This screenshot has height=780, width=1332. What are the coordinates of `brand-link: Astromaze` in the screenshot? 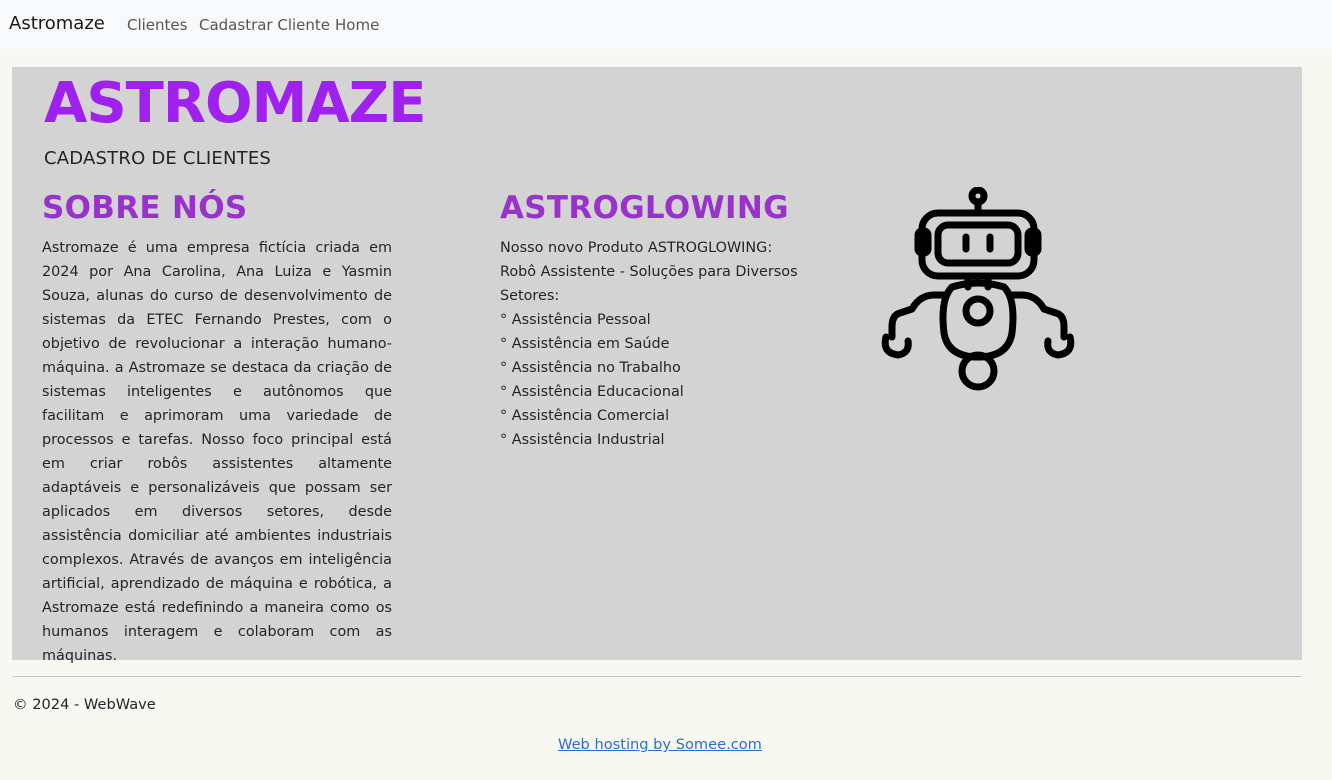 It's located at (57, 23).